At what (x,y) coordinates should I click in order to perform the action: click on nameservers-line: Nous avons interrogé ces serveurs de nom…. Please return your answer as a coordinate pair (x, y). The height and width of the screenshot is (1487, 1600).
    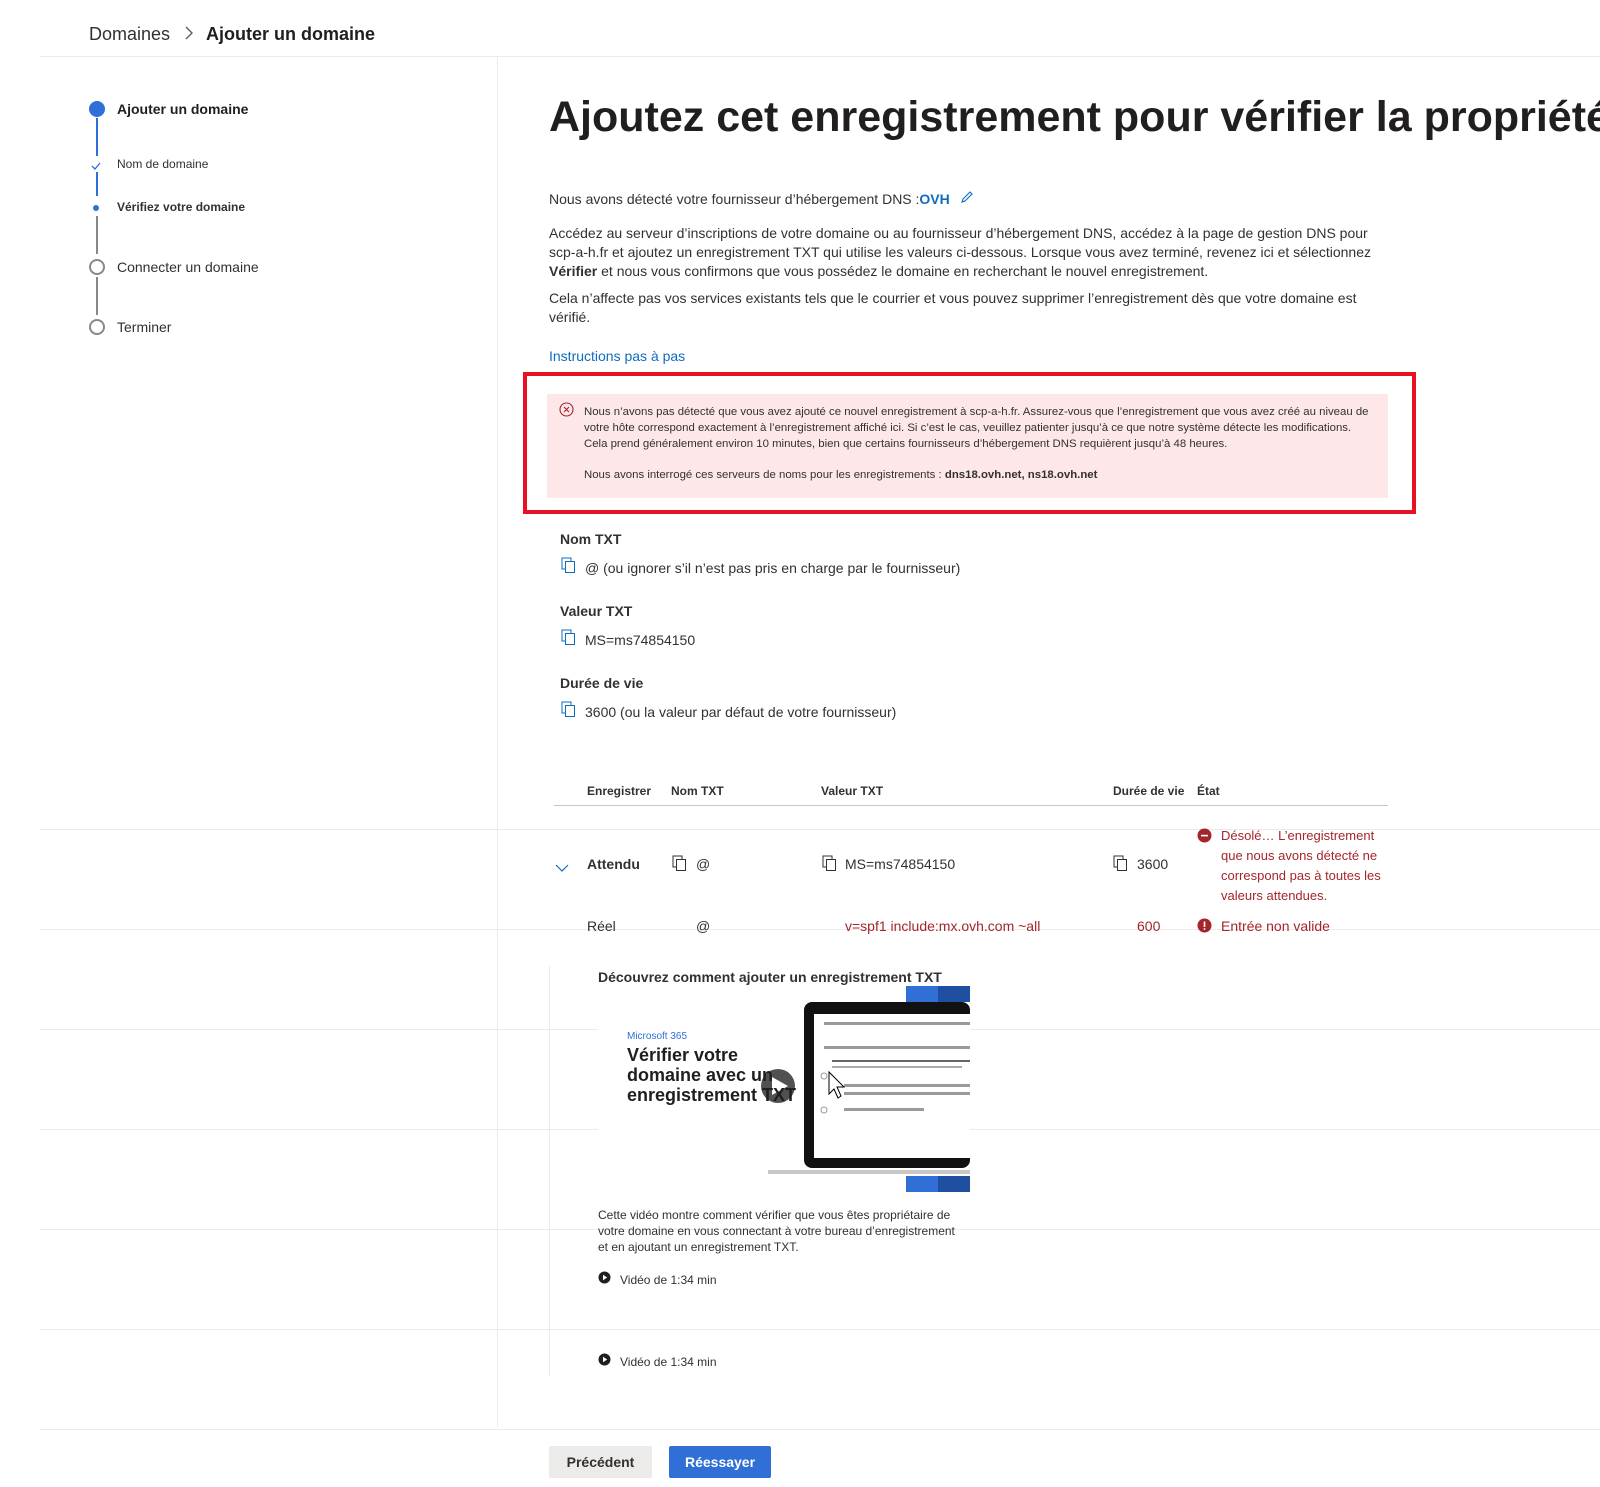
    Looking at the image, I should click on (840, 475).